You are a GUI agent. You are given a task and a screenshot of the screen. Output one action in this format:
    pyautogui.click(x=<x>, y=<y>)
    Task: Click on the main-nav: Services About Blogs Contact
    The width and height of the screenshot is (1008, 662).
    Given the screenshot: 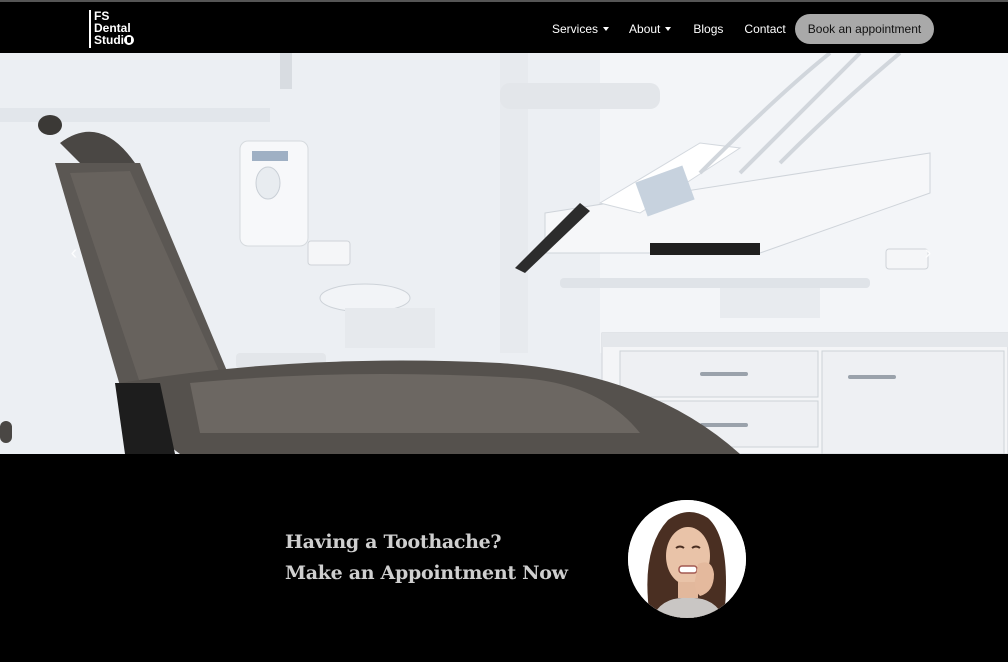 What is the action you would take?
    pyautogui.click(x=669, y=28)
    